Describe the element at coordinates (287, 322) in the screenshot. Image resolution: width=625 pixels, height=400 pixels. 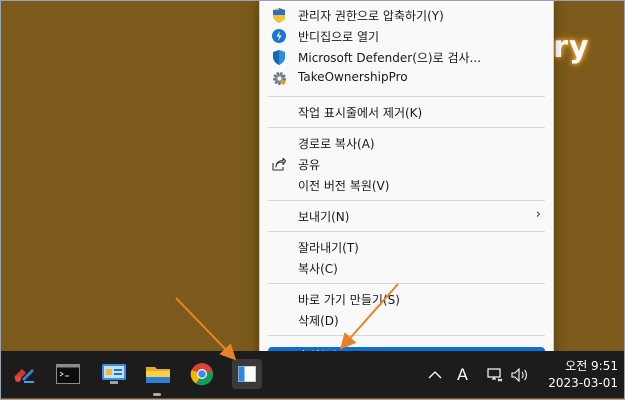
I see `annotation-arrows` at that location.